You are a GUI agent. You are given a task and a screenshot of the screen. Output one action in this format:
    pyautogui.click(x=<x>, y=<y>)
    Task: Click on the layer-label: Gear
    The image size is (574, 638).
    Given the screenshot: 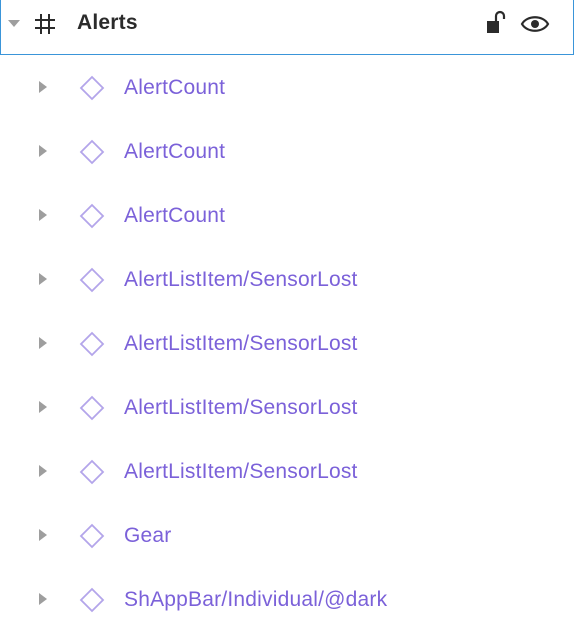 What is the action you would take?
    pyautogui.click(x=148, y=535)
    